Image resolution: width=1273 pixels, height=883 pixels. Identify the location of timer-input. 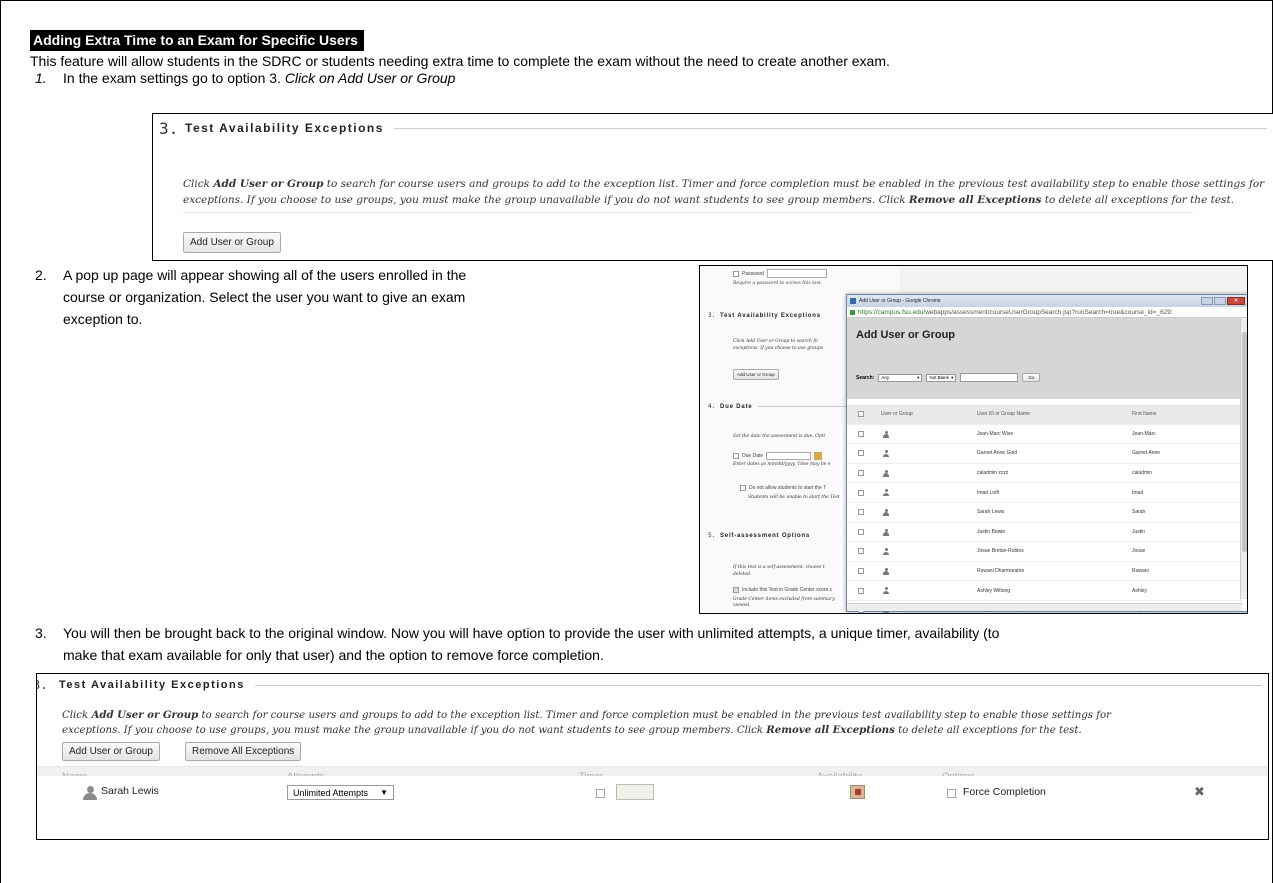
(635, 792).